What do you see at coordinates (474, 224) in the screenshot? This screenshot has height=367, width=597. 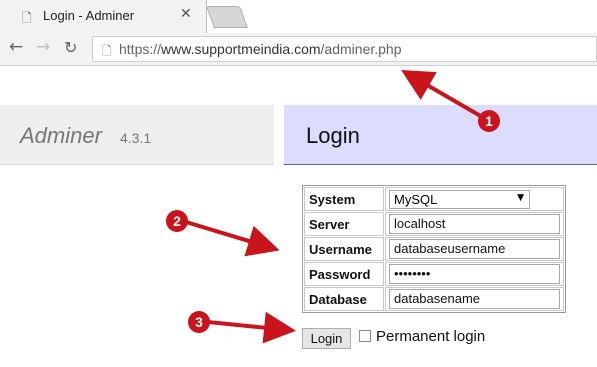 I see `server-input: localhost` at bounding box center [474, 224].